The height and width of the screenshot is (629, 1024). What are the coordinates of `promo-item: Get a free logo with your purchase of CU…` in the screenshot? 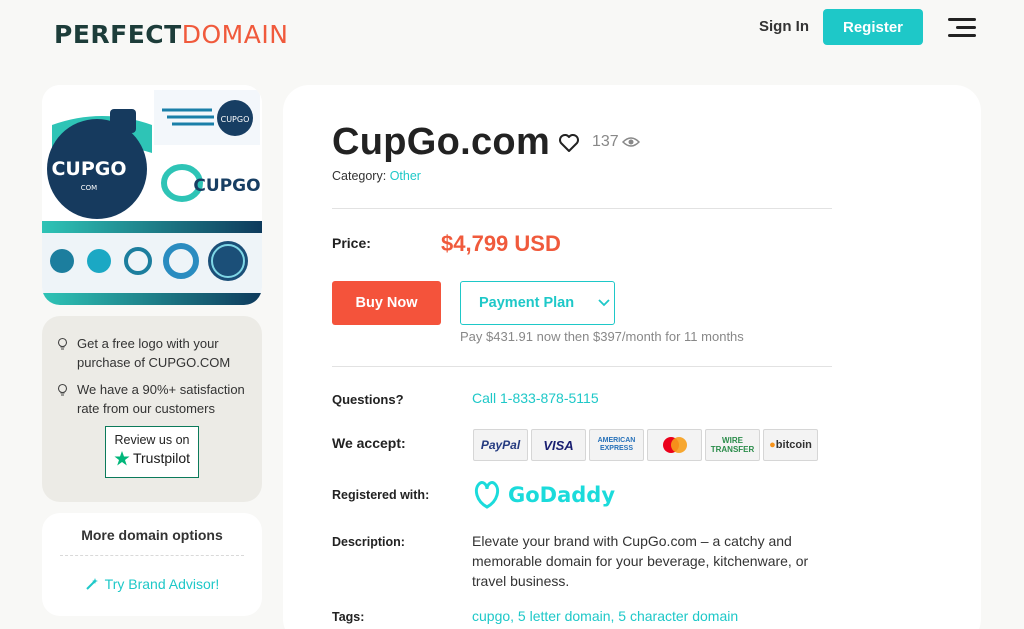 It's located at (152, 353).